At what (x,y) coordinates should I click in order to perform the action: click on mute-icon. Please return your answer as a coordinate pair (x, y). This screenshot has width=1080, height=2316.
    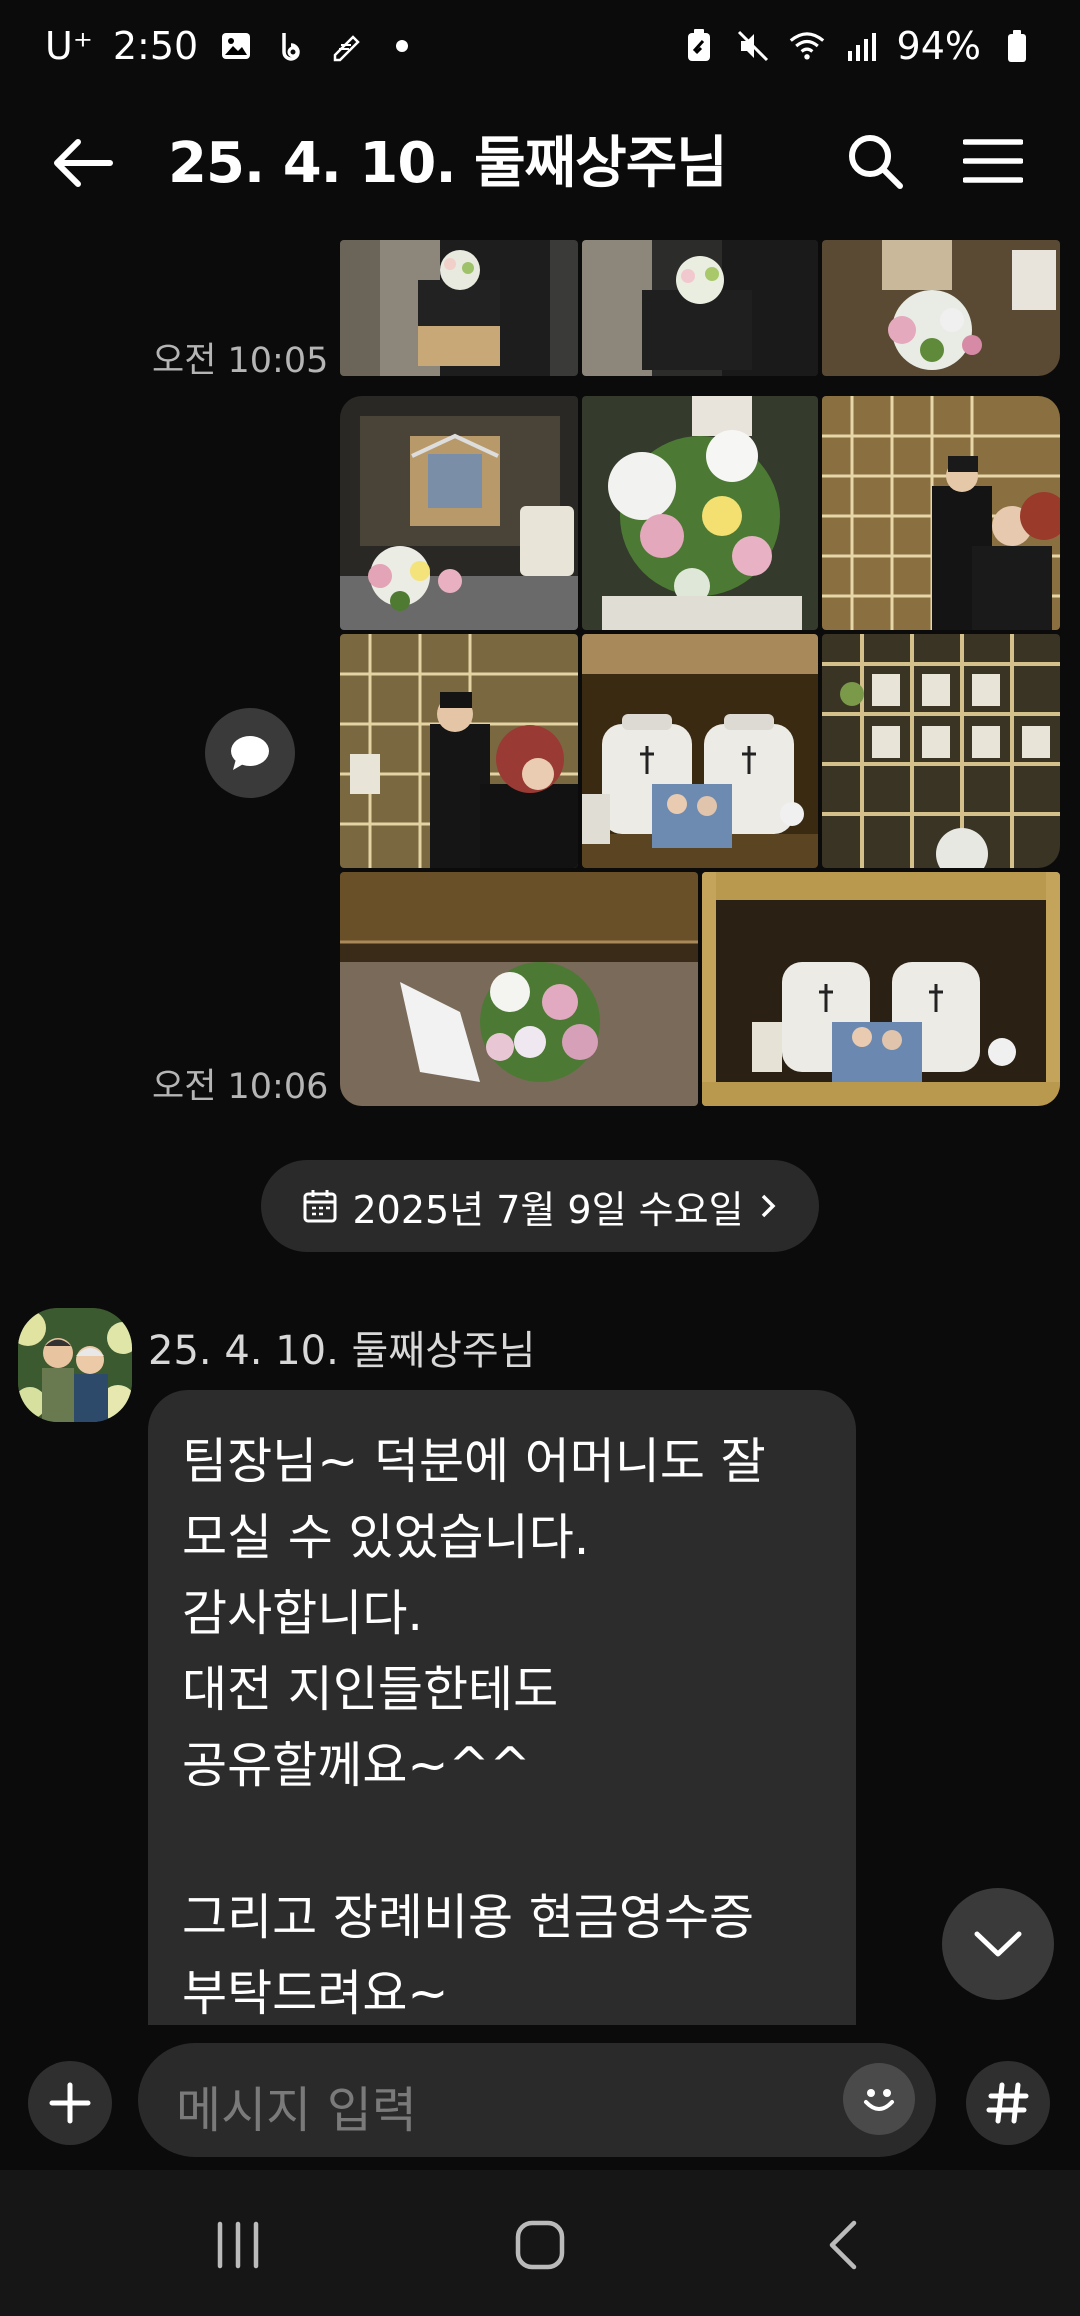
    Looking at the image, I should click on (753, 46).